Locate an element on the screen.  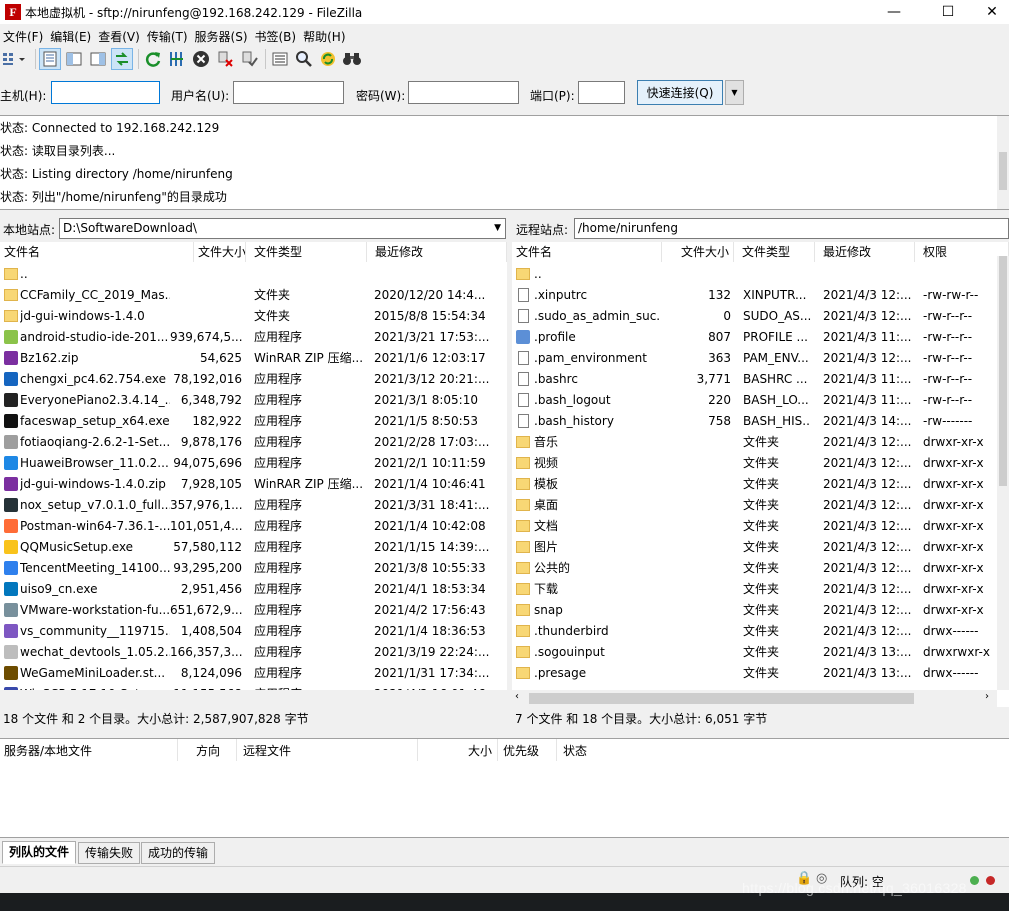
remote-file-row: .presage 文件夹 2021/4/3 13:... drwx------ is located at coordinates (760, 673).